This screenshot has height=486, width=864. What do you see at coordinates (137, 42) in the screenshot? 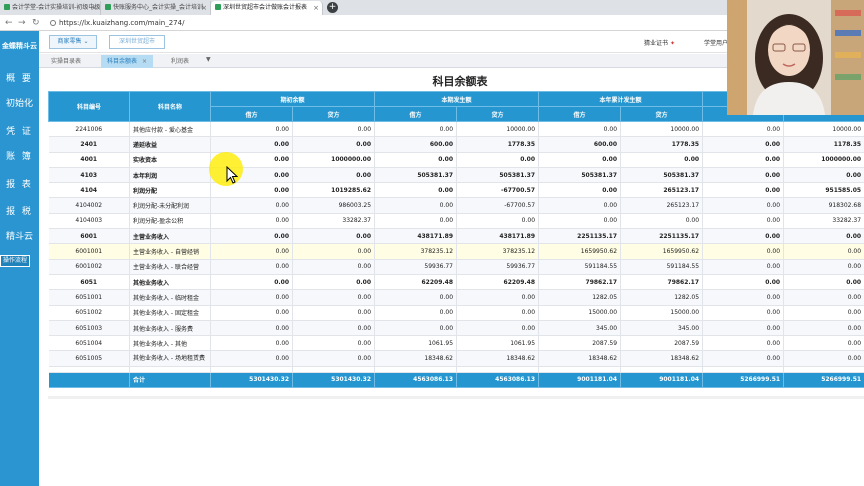
I see `company-button: 深圳世贸超市` at bounding box center [137, 42].